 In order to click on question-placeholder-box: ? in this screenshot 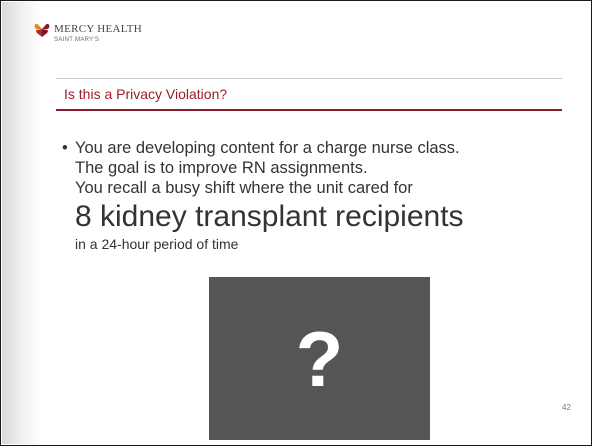, I will do `click(319, 358)`.